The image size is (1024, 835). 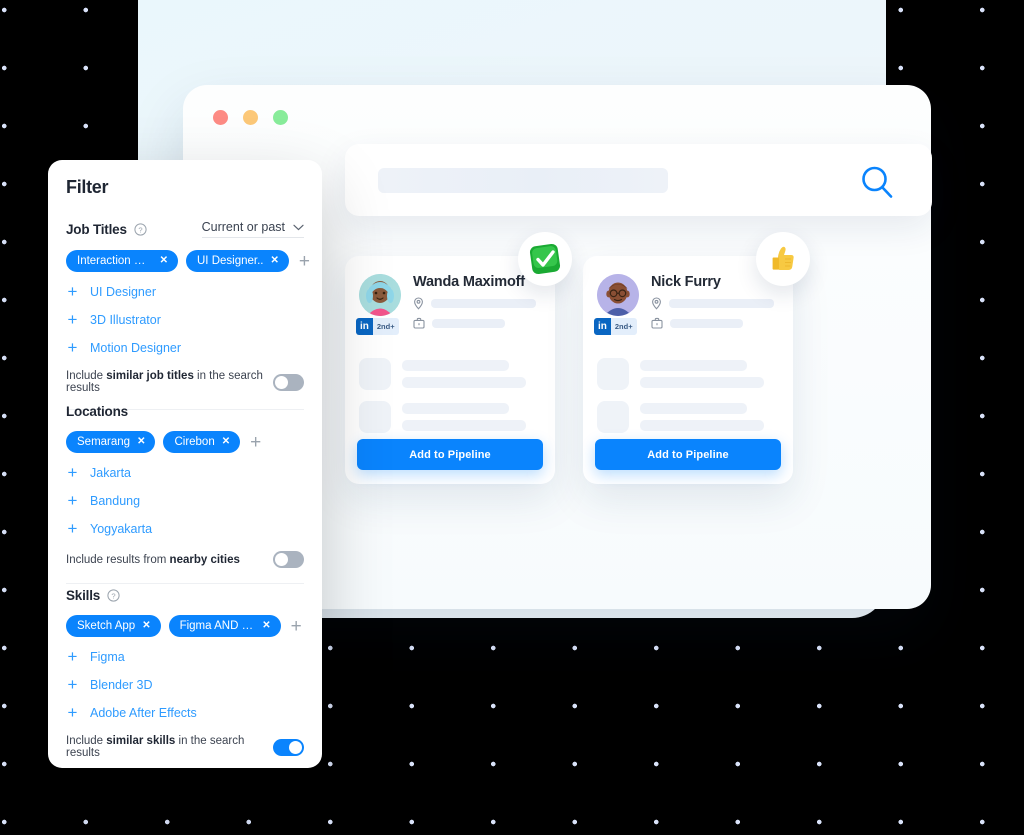 What do you see at coordinates (296, 626) in the screenshot?
I see `add-skill-button: +` at bounding box center [296, 626].